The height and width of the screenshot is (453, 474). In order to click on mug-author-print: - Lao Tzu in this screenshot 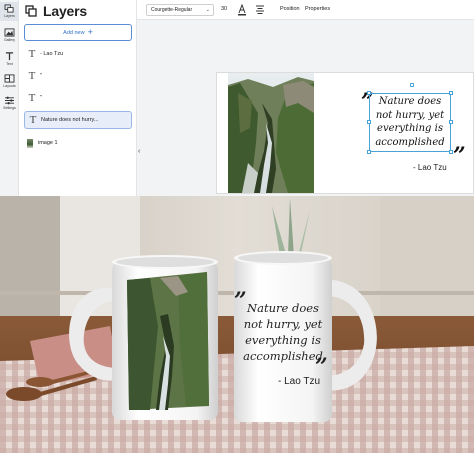, I will do `click(299, 381)`.